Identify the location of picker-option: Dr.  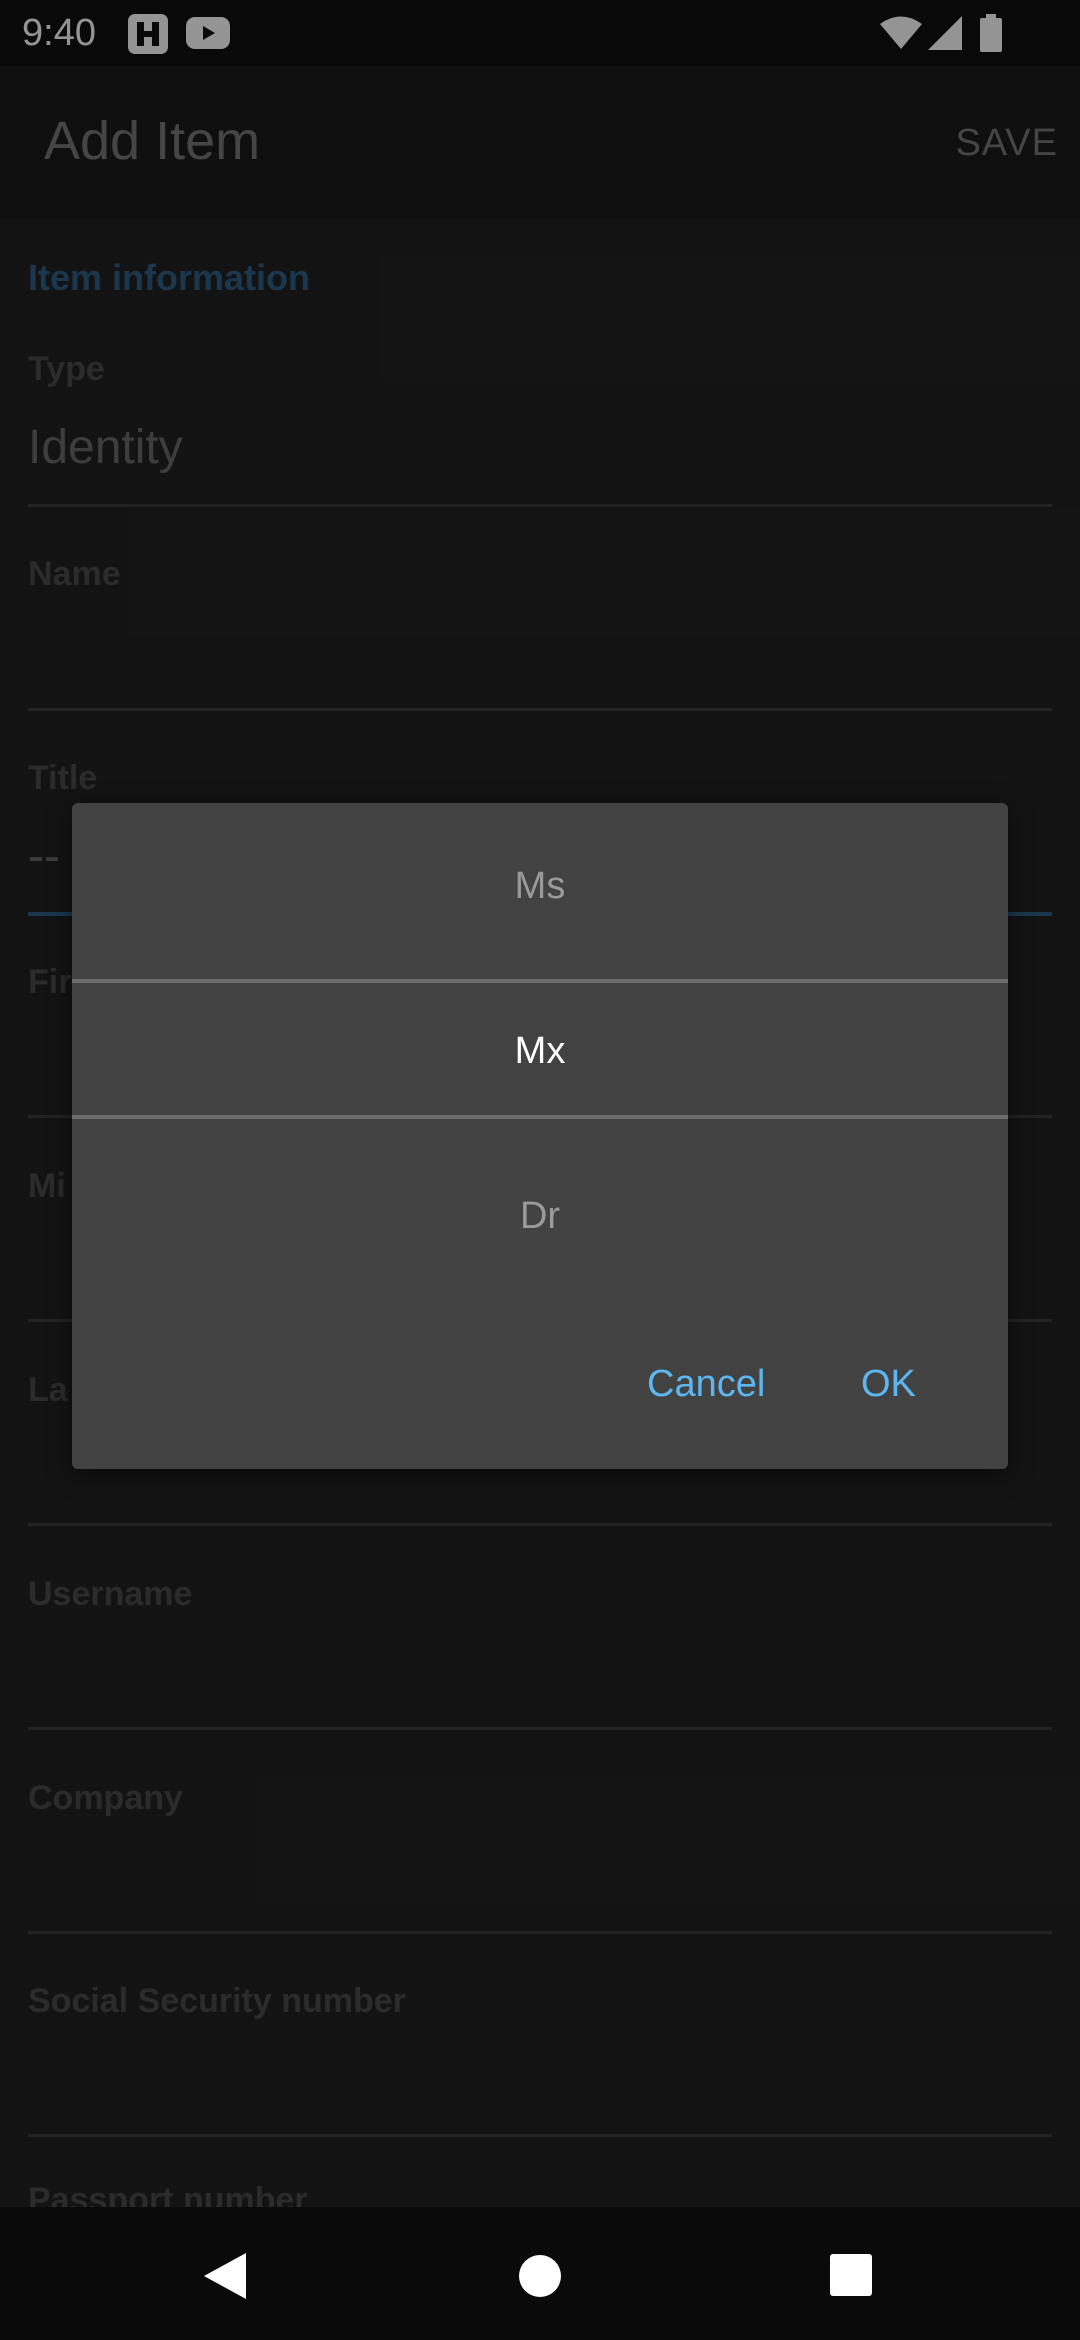
(540, 1216).